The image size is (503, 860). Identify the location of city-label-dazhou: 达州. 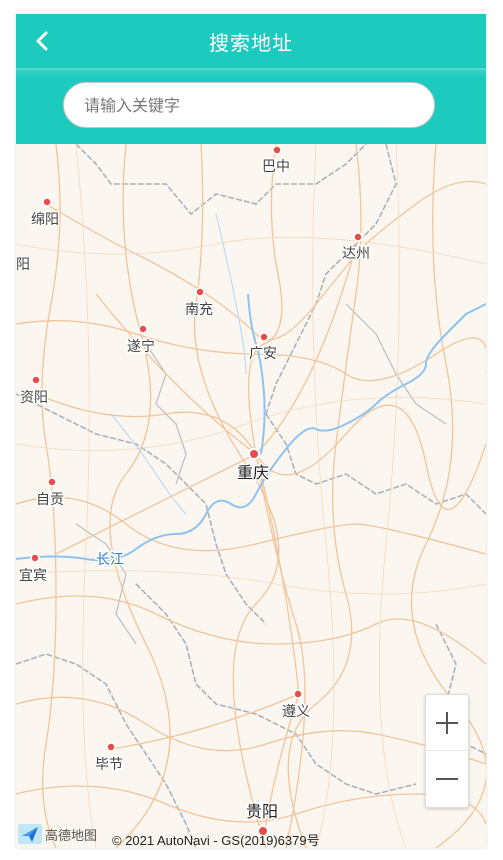
(356, 254).